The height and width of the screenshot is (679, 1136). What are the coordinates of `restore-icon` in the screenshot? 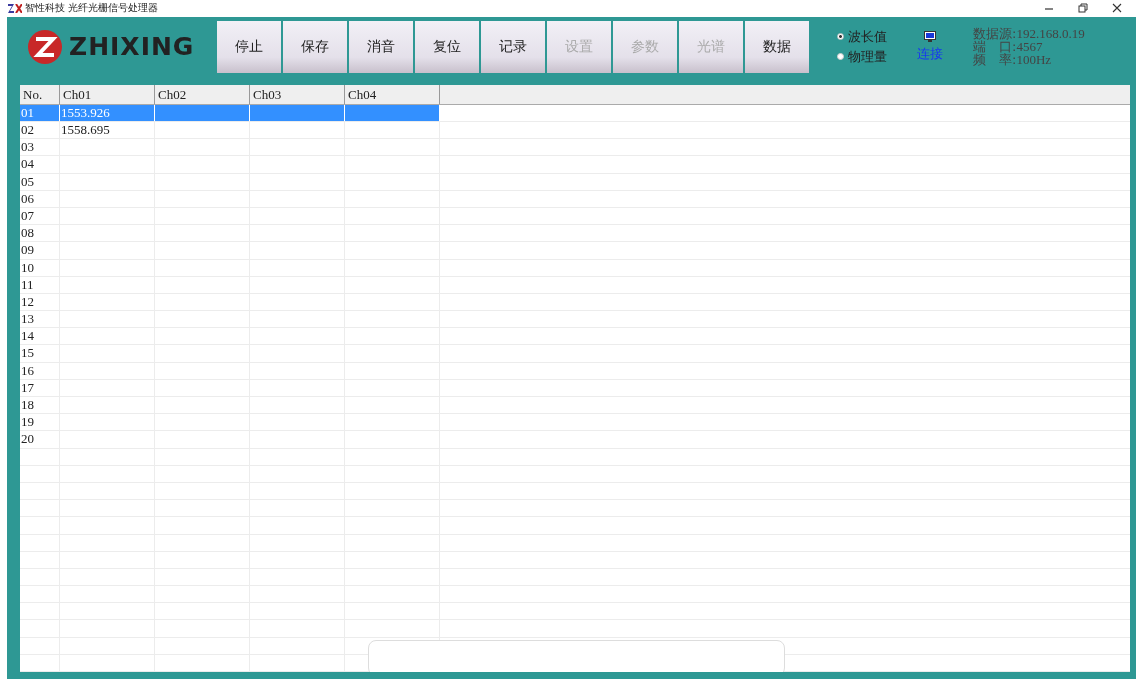 It's located at (1083, 8).